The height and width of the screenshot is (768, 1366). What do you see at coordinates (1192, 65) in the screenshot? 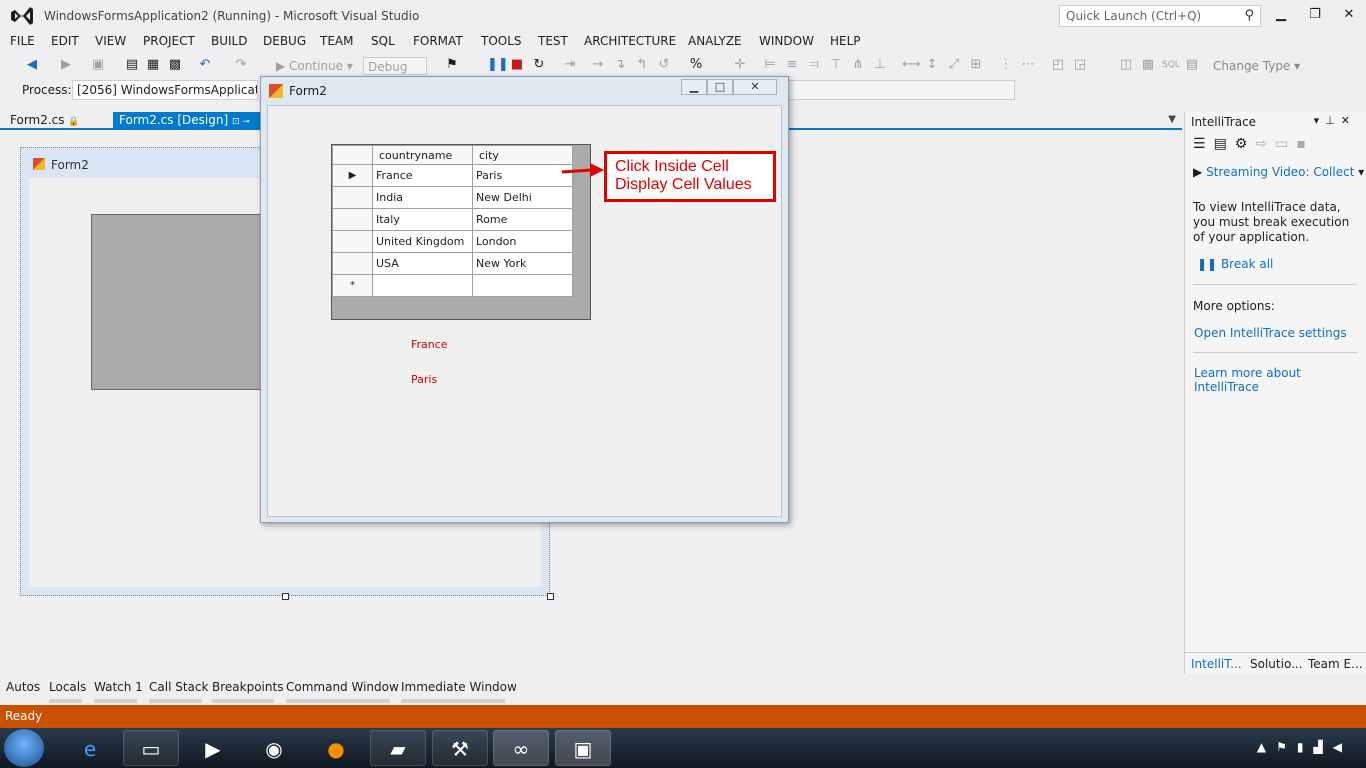
I see `results-icon: ▤` at bounding box center [1192, 65].